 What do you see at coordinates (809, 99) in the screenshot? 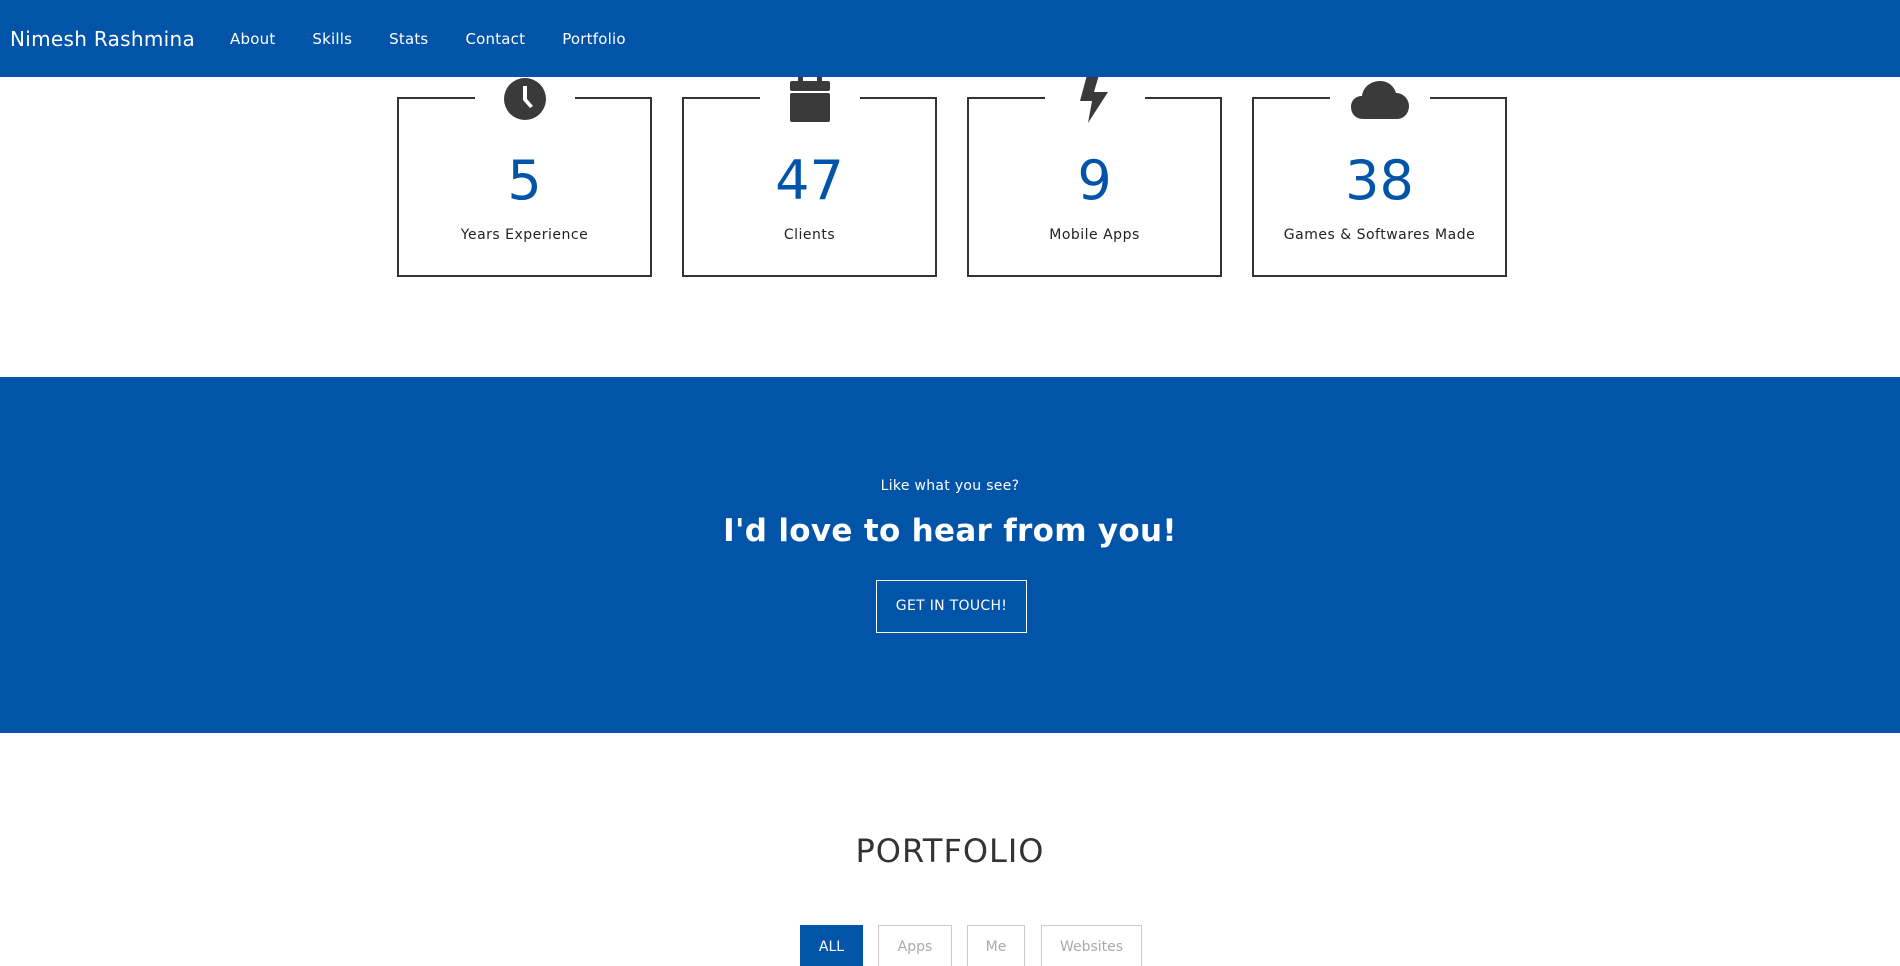
I see `calendar-icon` at bounding box center [809, 99].